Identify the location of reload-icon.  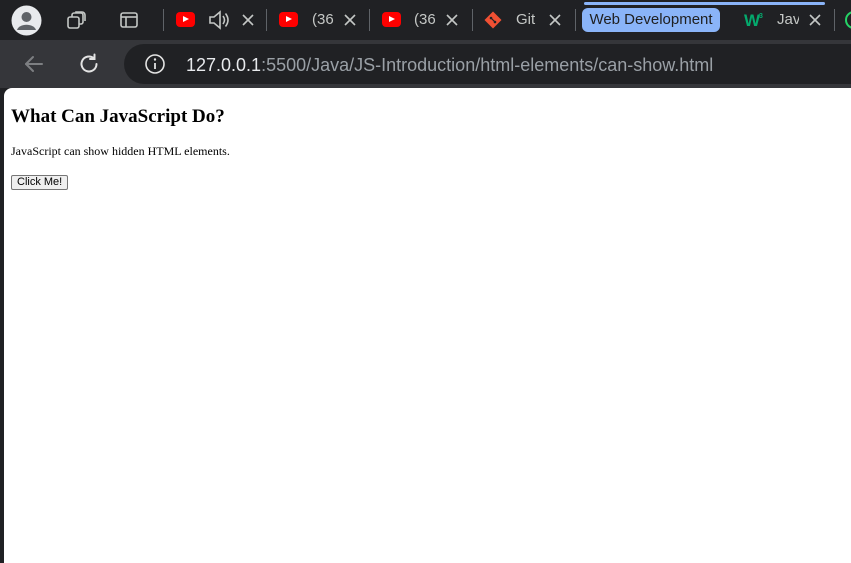
(89, 64).